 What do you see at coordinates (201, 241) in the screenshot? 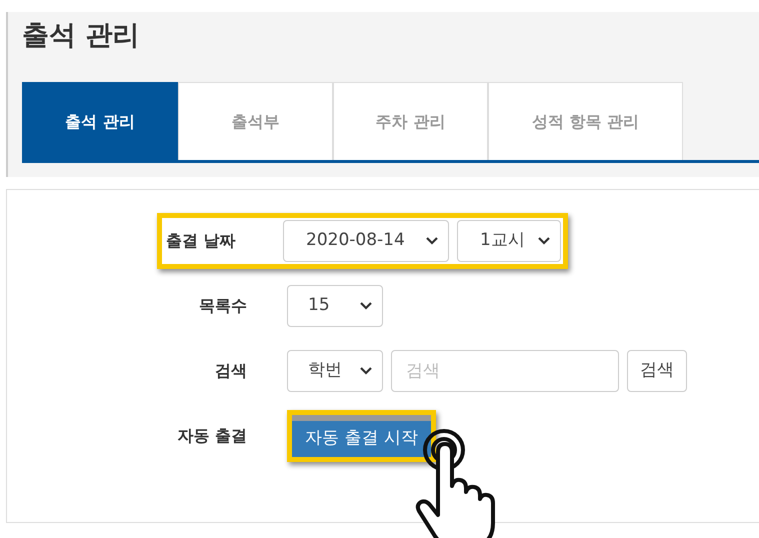
I see `field-label: 출결 날짜` at bounding box center [201, 241].